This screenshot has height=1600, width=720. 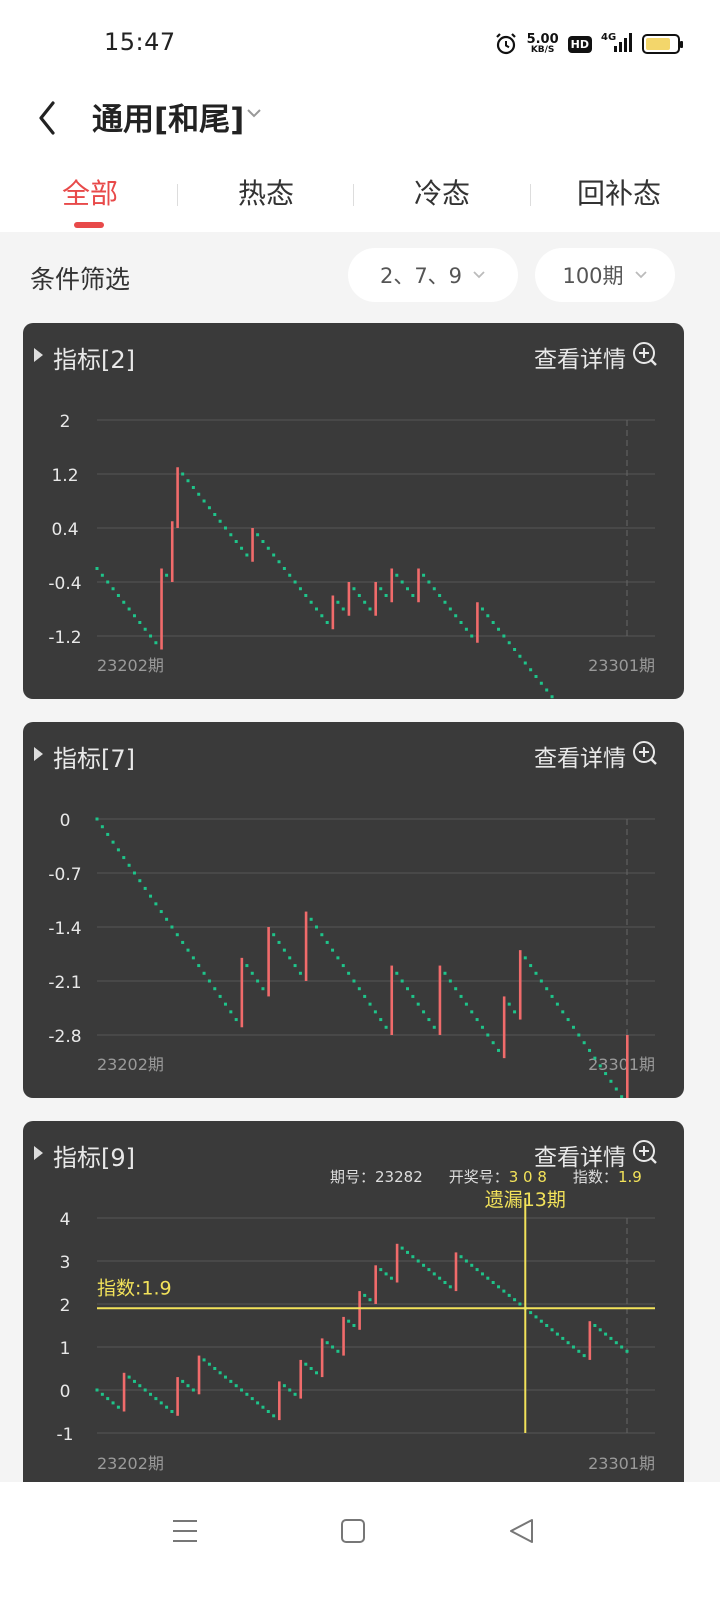 What do you see at coordinates (360, 121) in the screenshot?
I see `app-header: 通用[和尾]` at bounding box center [360, 121].